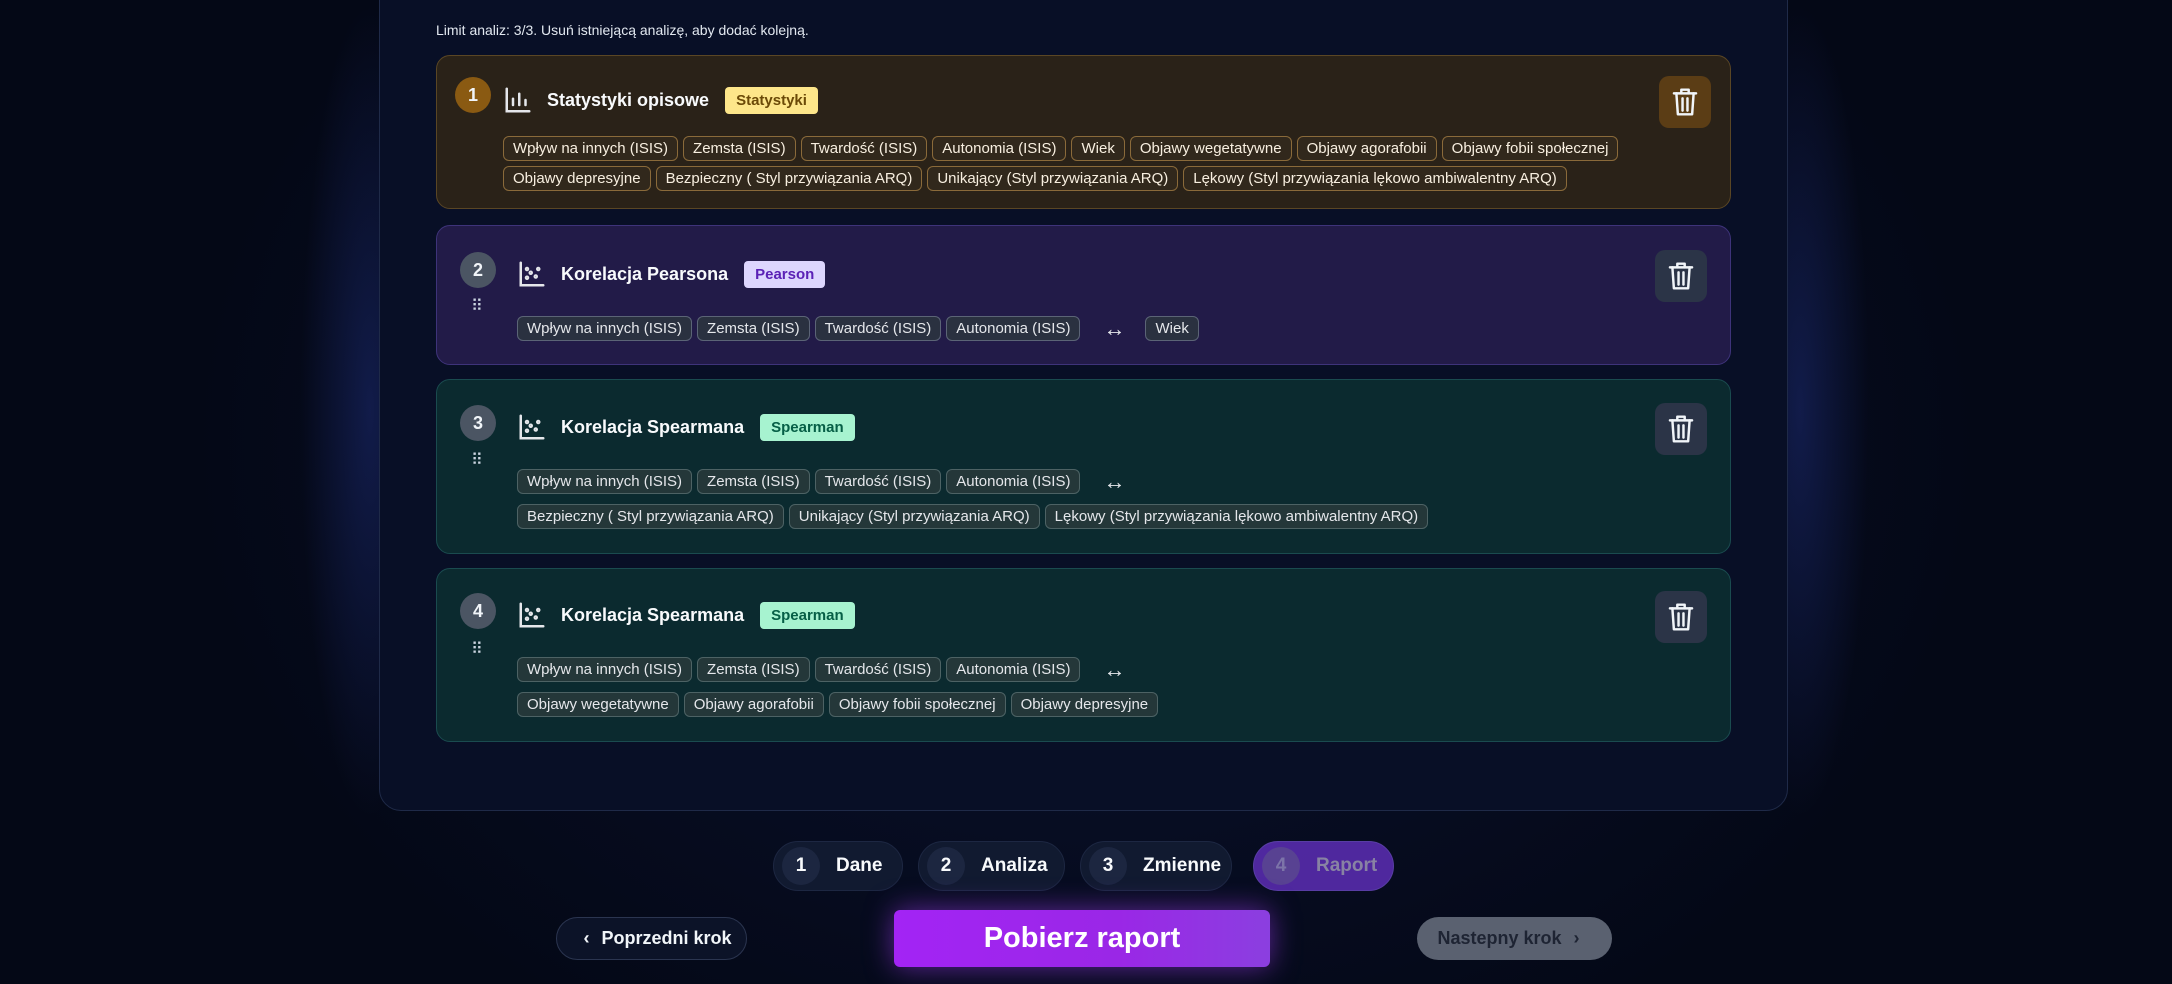  I want to click on analysis-header: Korelacja Pearsona Pearson, so click(671, 274).